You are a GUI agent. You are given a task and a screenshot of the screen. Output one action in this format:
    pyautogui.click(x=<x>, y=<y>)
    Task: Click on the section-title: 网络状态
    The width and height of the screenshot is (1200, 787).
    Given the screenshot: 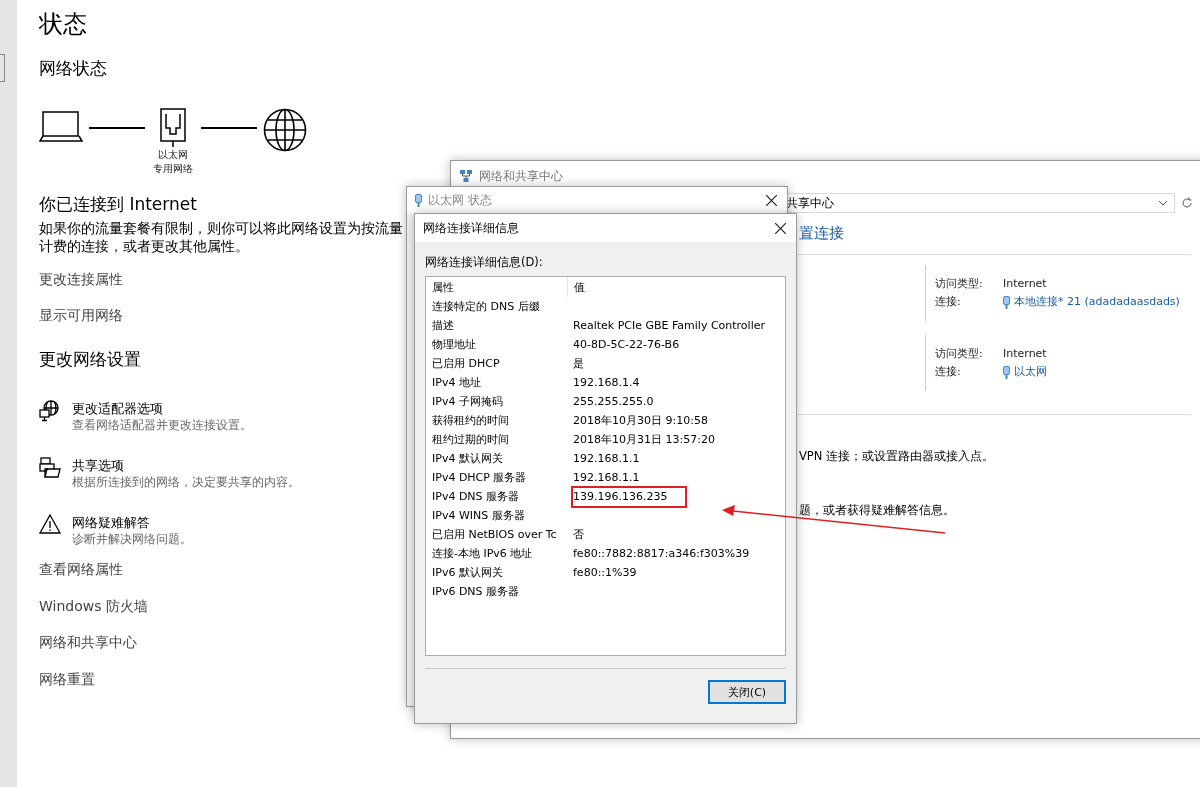 What is the action you would take?
    pyautogui.click(x=73, y=68)
    